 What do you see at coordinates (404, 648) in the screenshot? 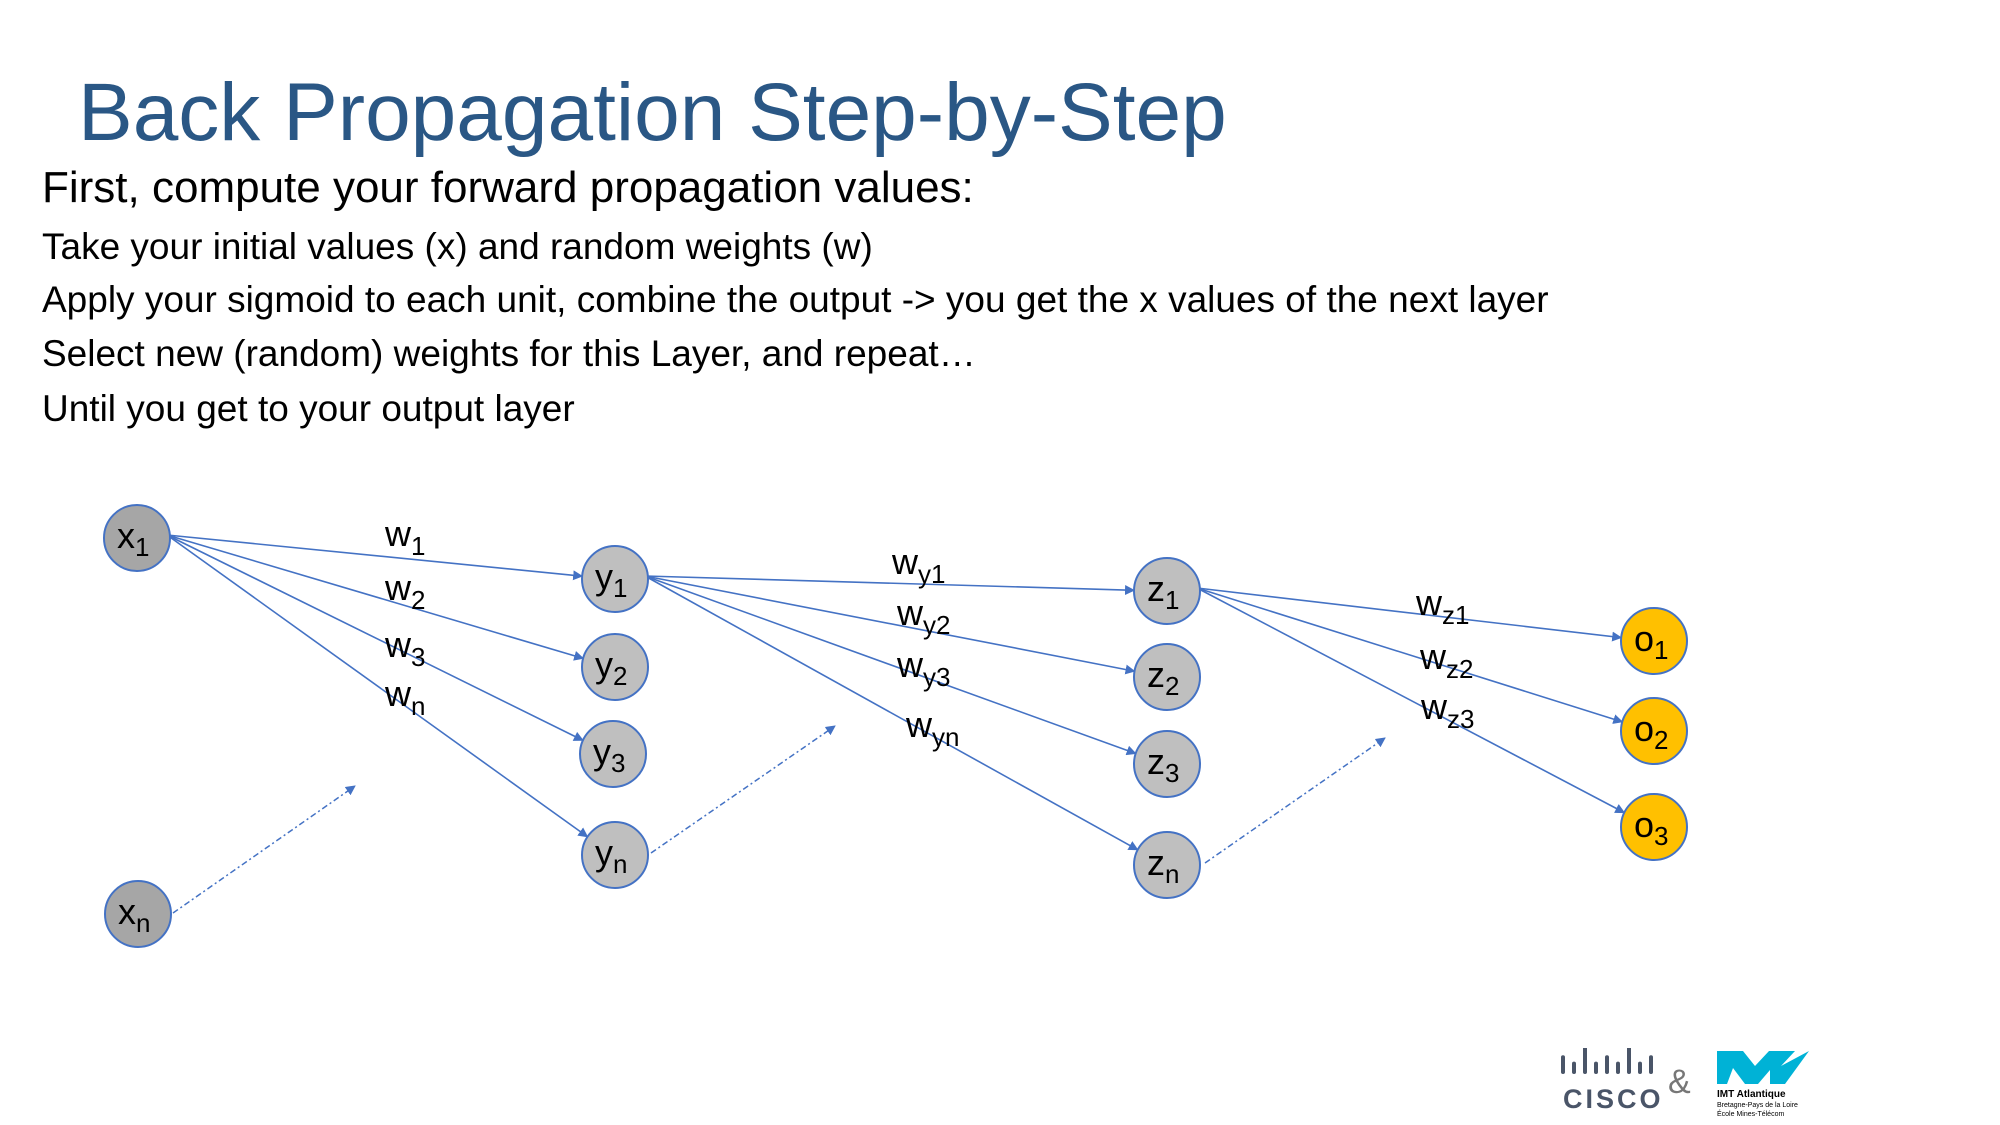
I see `weight-label: w3` at bounding box center [404, 648].